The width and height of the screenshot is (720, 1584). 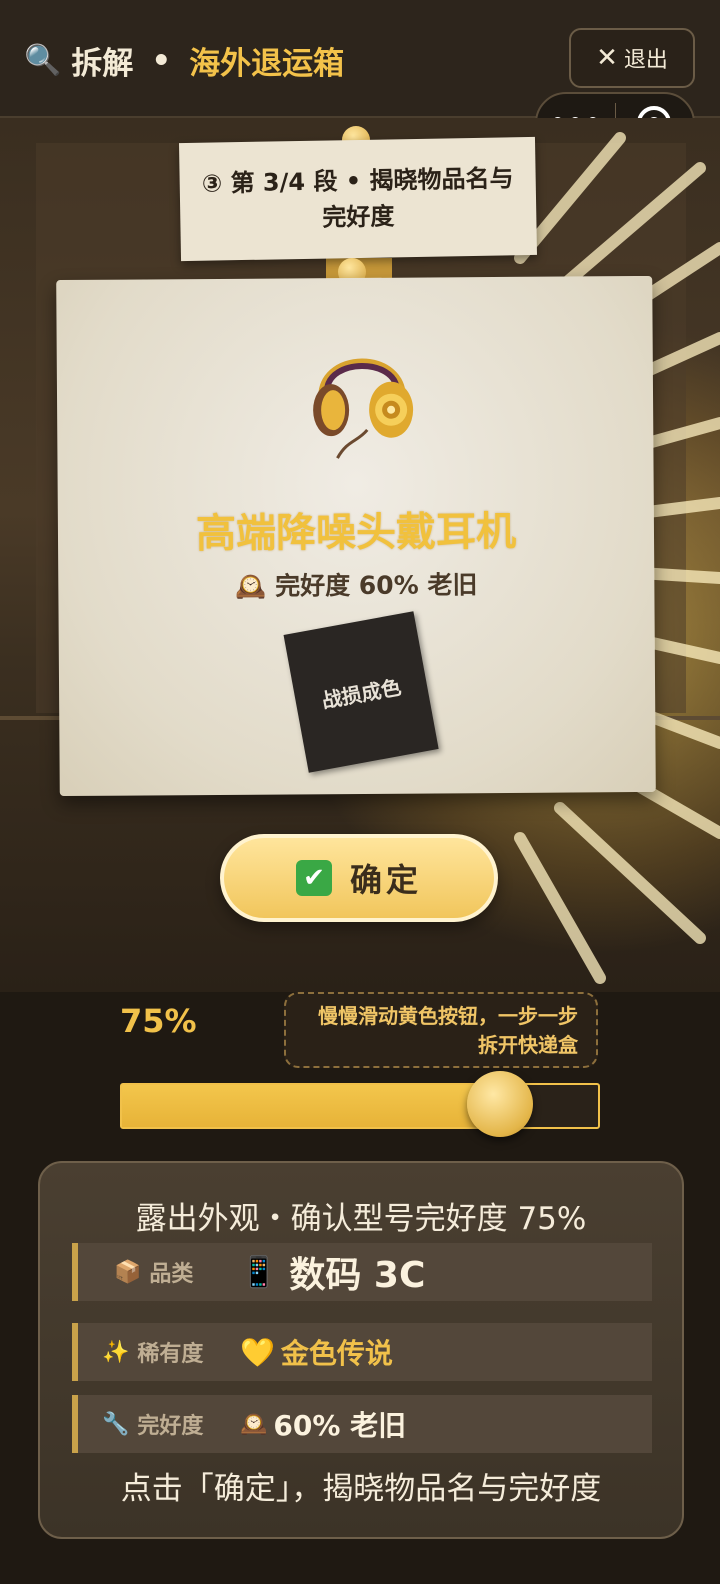 I want to click on info-row-category: 📦 品类 📱 数码 3C, so click(x=362, y=1272).